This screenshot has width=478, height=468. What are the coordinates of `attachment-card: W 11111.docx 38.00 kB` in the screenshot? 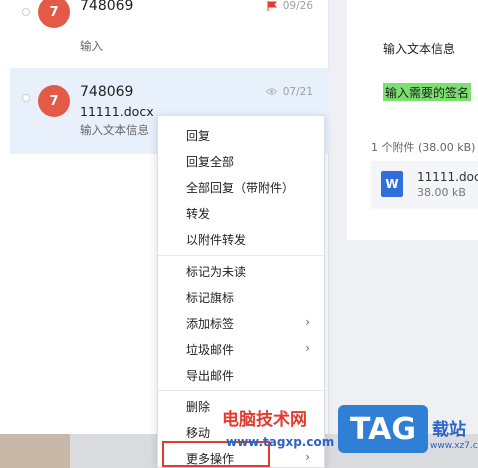 It's located at (424, 185).